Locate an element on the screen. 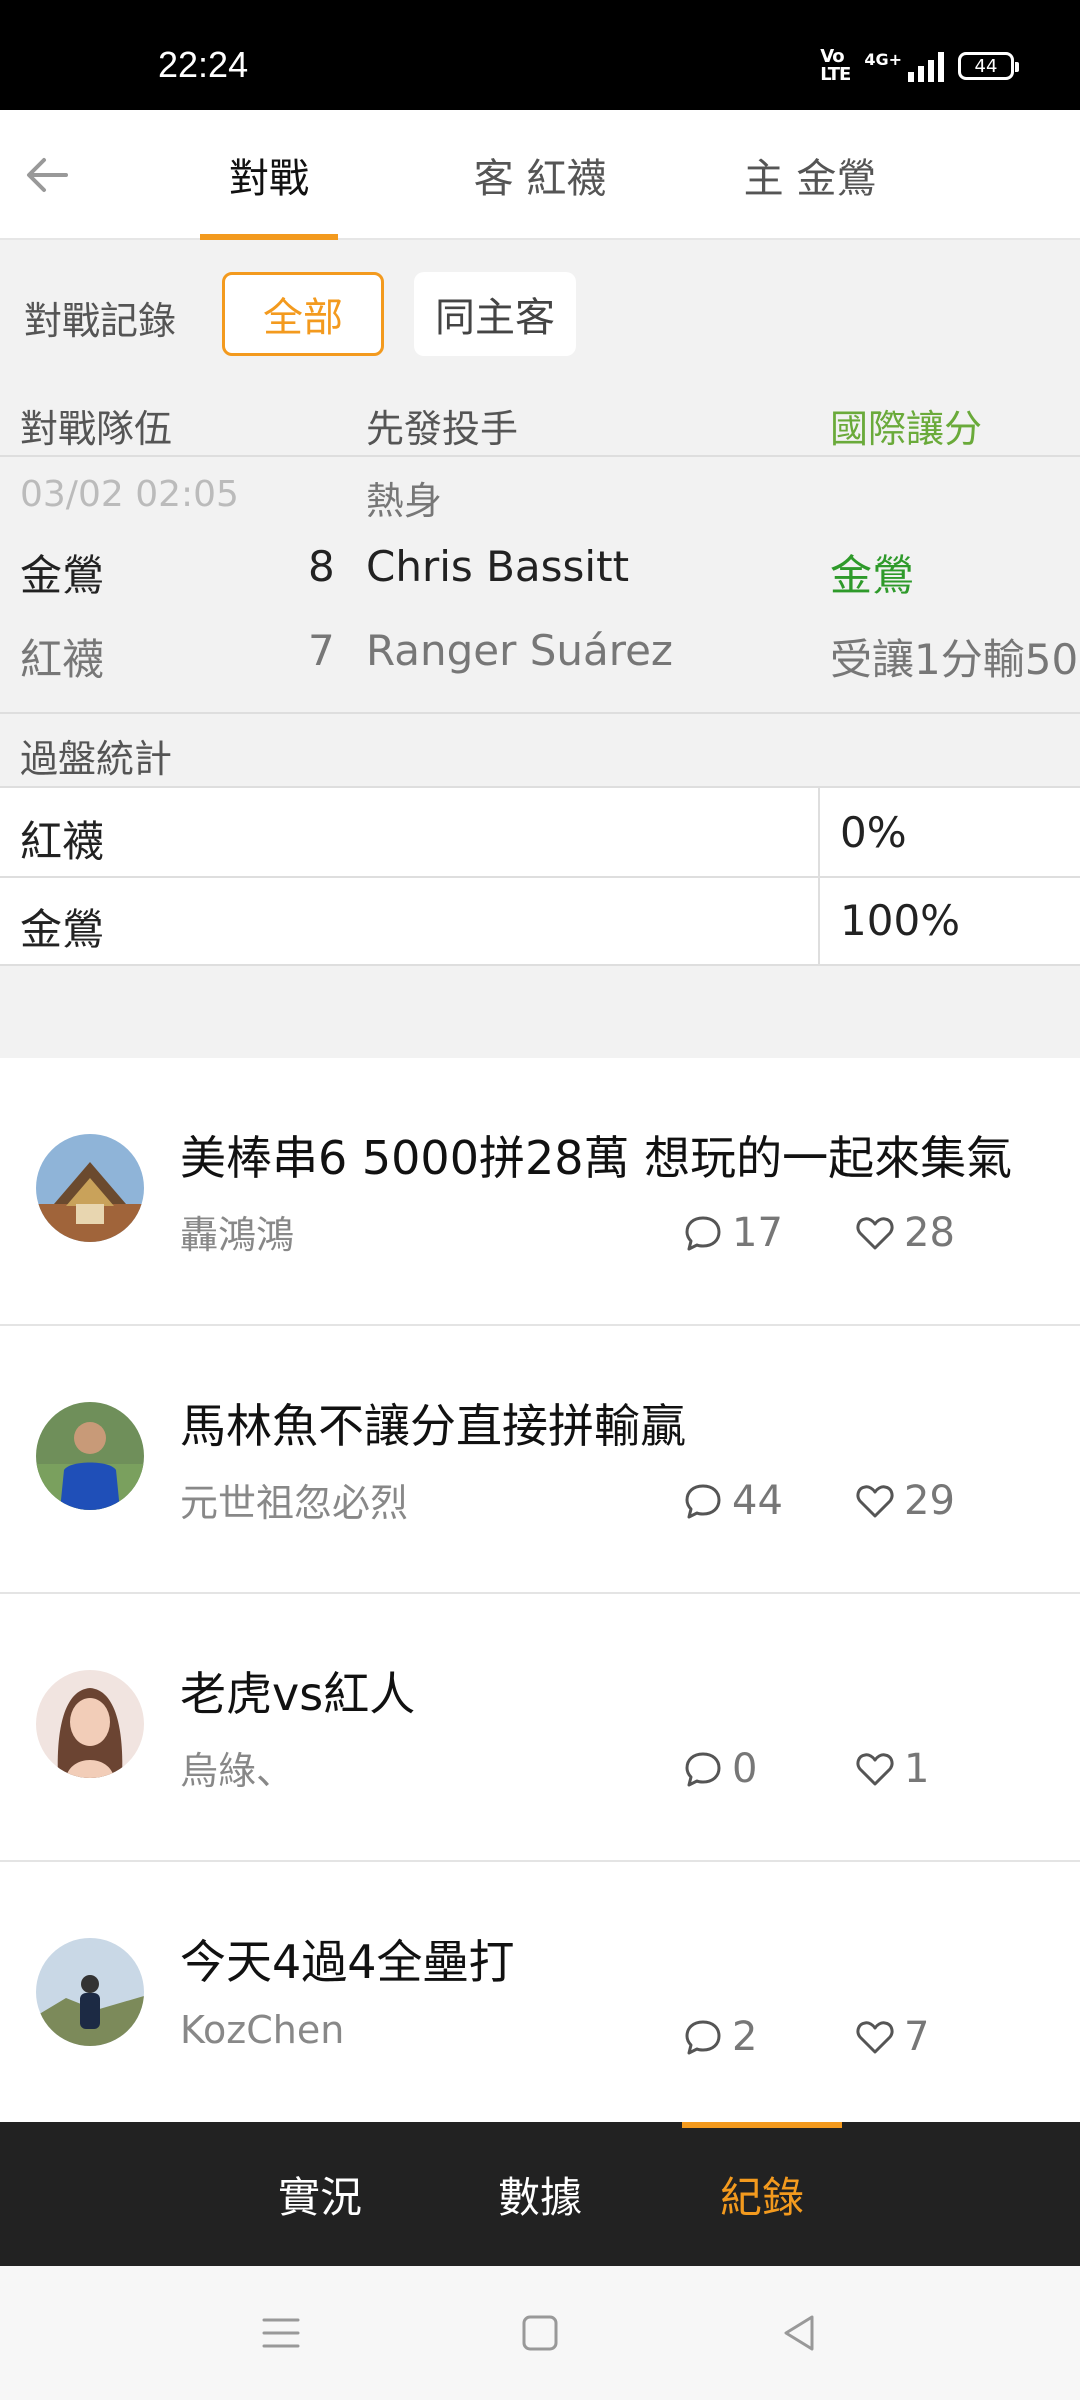  system-nav-bar is located at coordinates (540, 2333).